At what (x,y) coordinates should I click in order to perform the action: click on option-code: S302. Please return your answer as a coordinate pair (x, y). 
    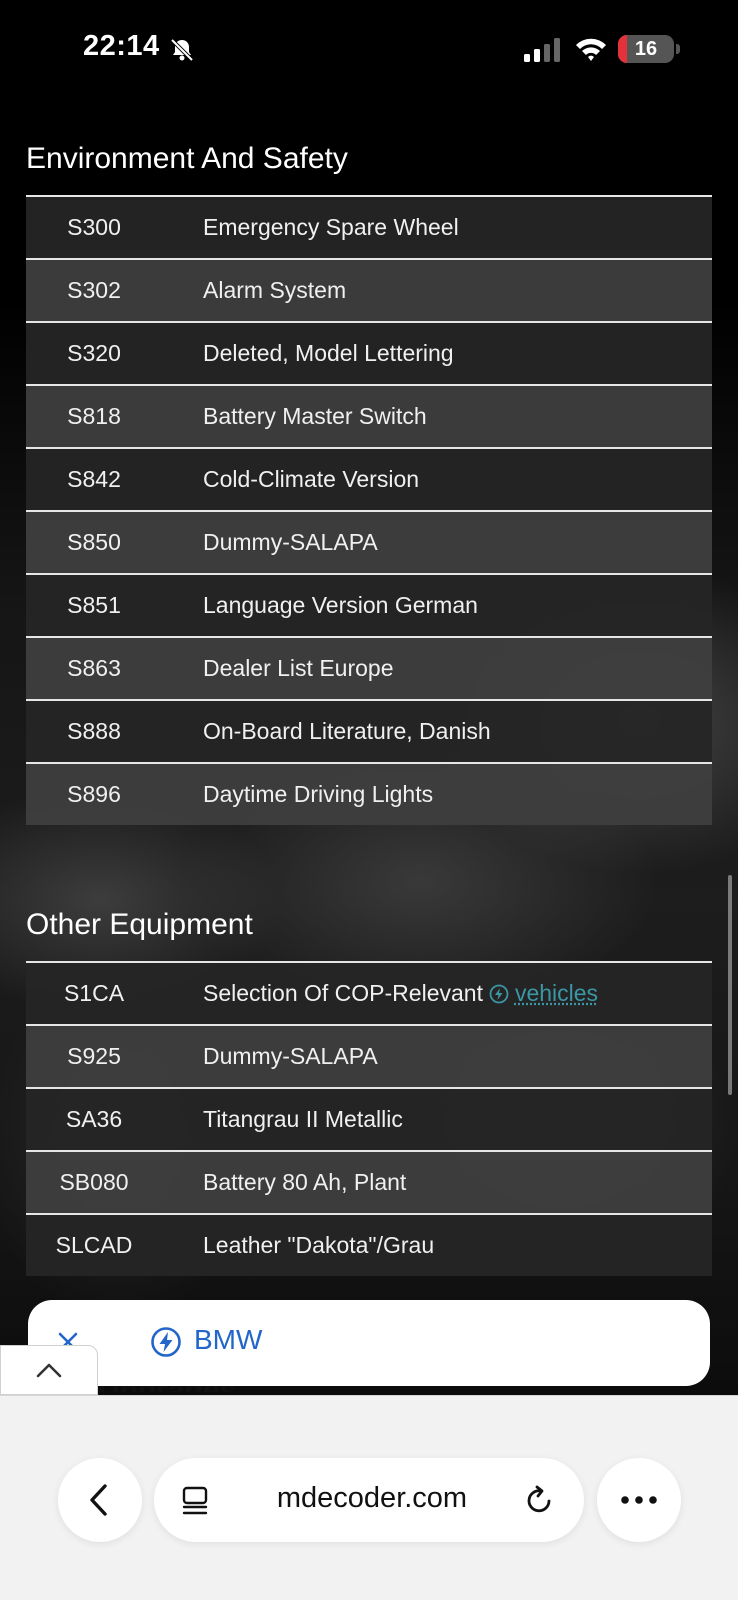
    Looking at the image, I should click on (94, 290).